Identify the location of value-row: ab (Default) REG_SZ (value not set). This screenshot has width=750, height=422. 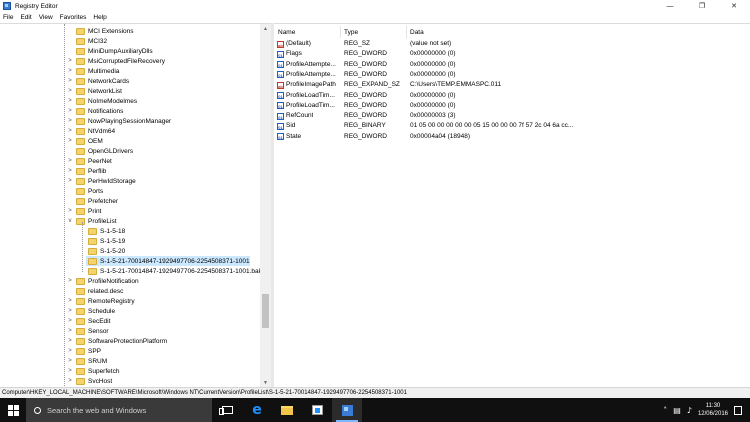
(512, 44).